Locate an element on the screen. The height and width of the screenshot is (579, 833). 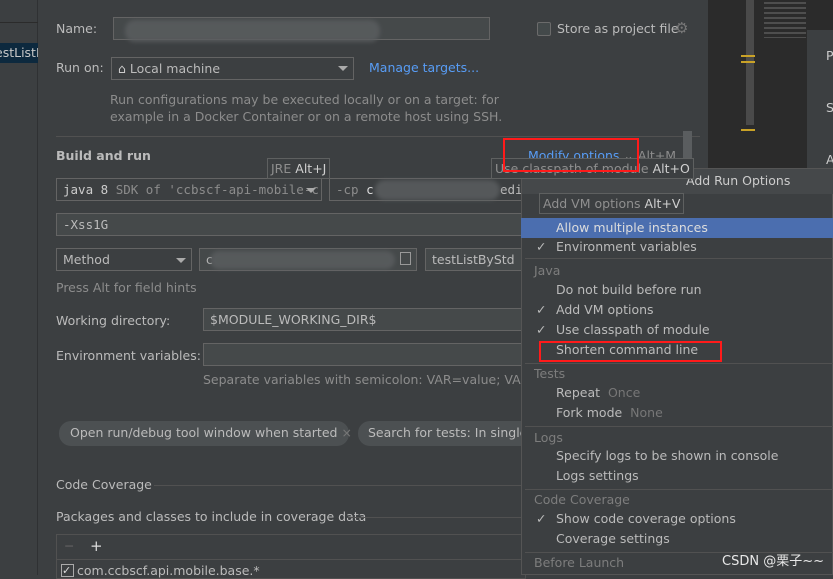
chip-search-tests: Search for tests: In single m is located at coordinates (442, 433).